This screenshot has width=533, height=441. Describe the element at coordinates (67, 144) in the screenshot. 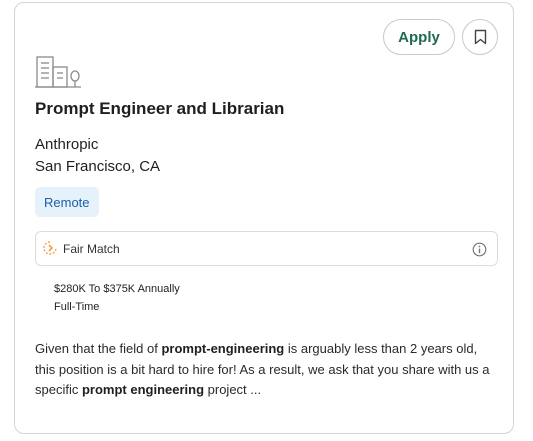

I see `company-name: Anthropic` at that location.